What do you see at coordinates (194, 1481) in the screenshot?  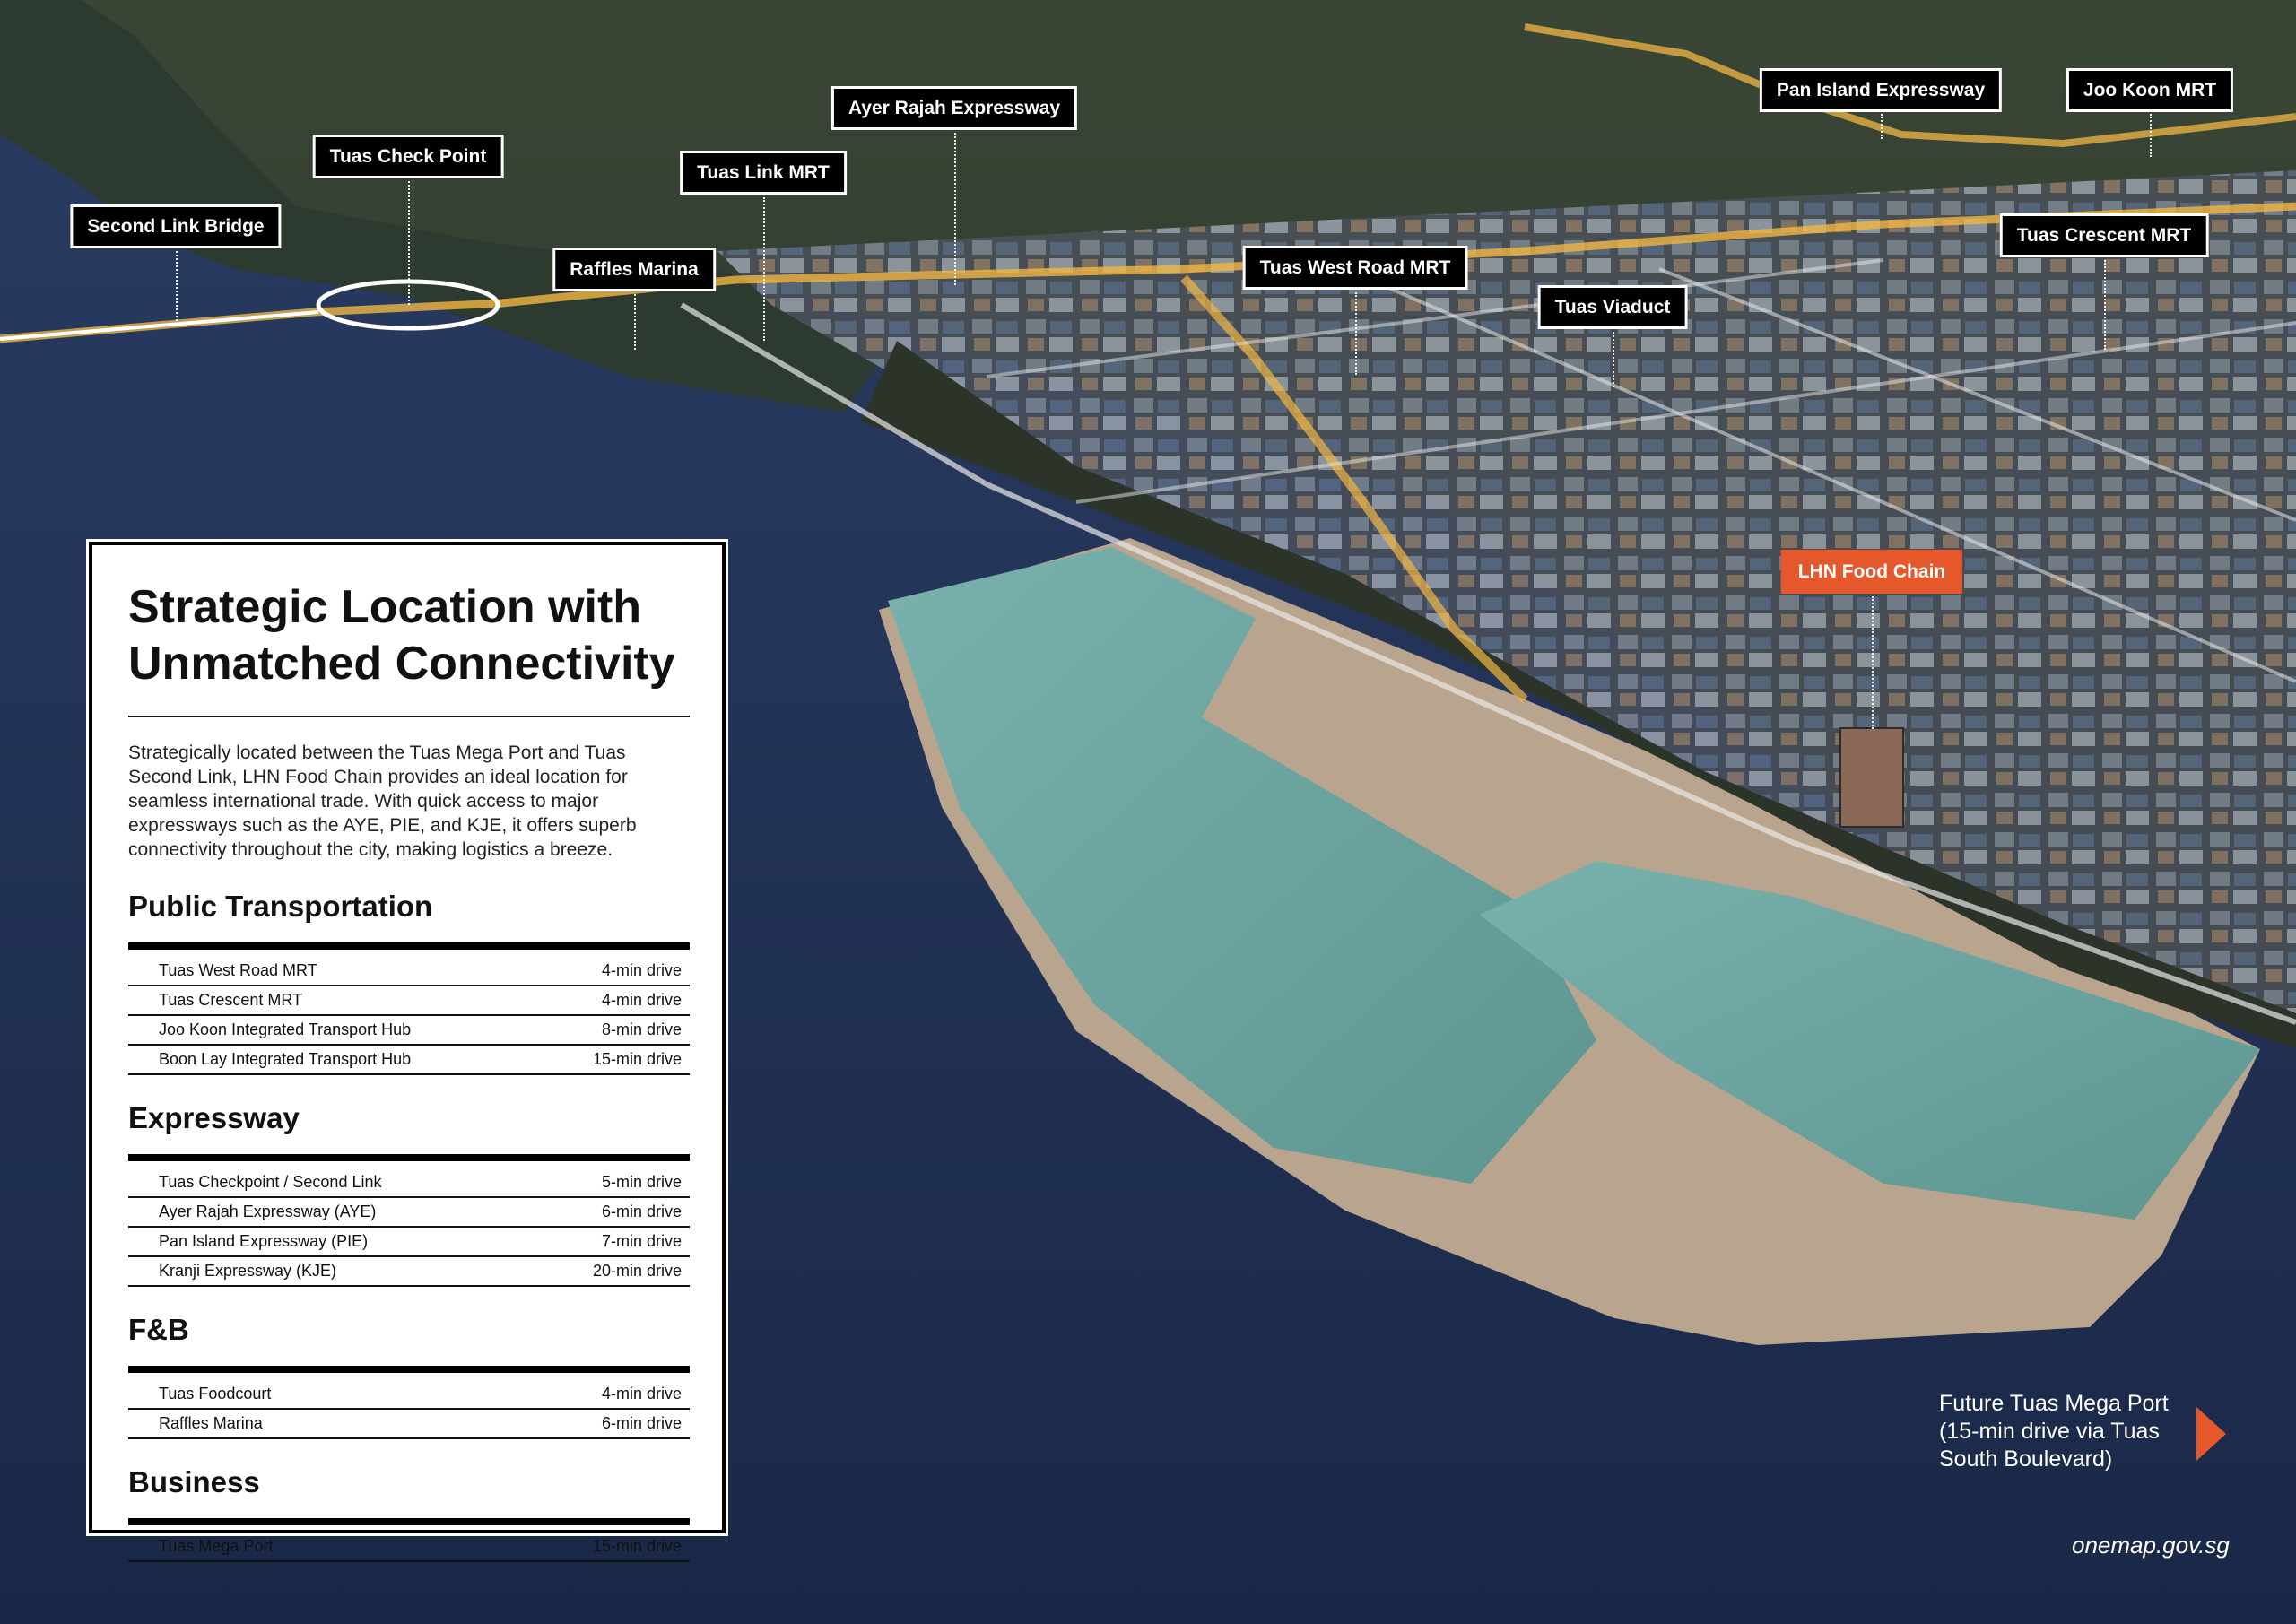 I see `section-heading: Business` at bounding box center [194, 1481].